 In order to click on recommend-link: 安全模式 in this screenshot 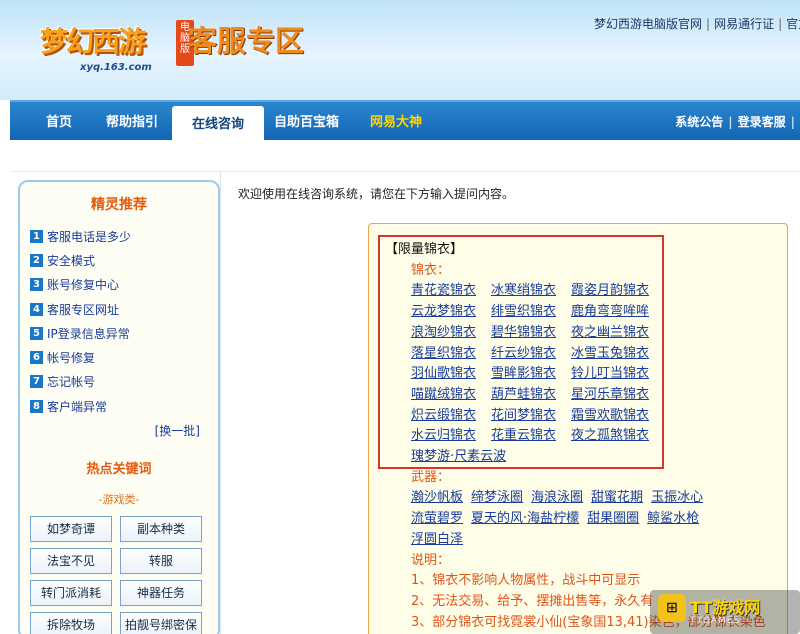, I will do `click(71, 260)`.